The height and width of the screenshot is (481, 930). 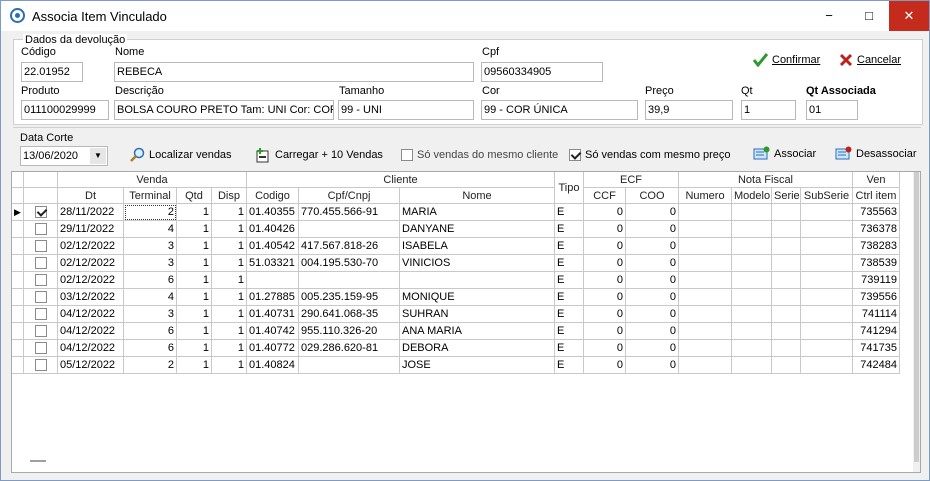 I want to click on mesmo-cliente-box, so click(x=407, y=155).